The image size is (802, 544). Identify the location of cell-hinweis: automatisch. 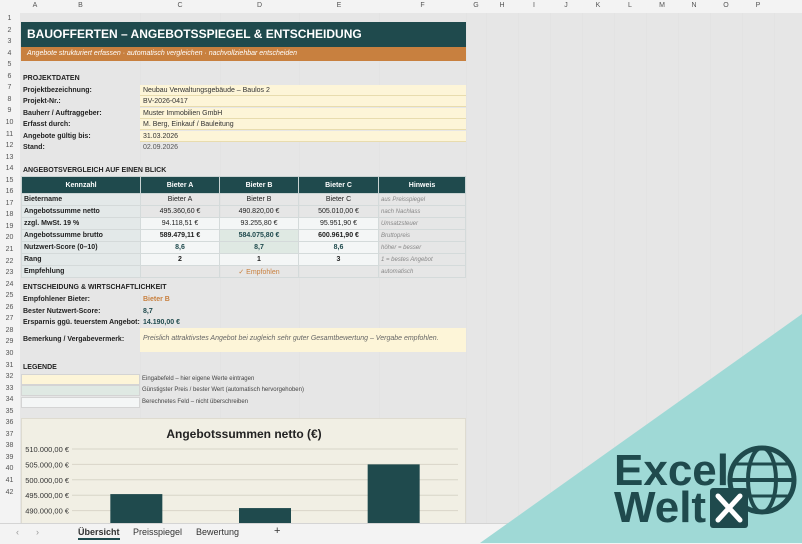
(422, 271).